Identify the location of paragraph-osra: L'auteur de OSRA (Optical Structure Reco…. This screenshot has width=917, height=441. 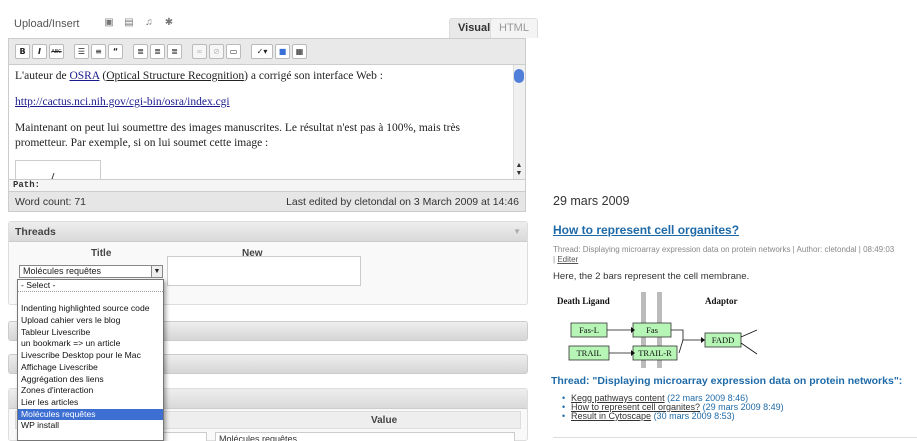
(199, 76).